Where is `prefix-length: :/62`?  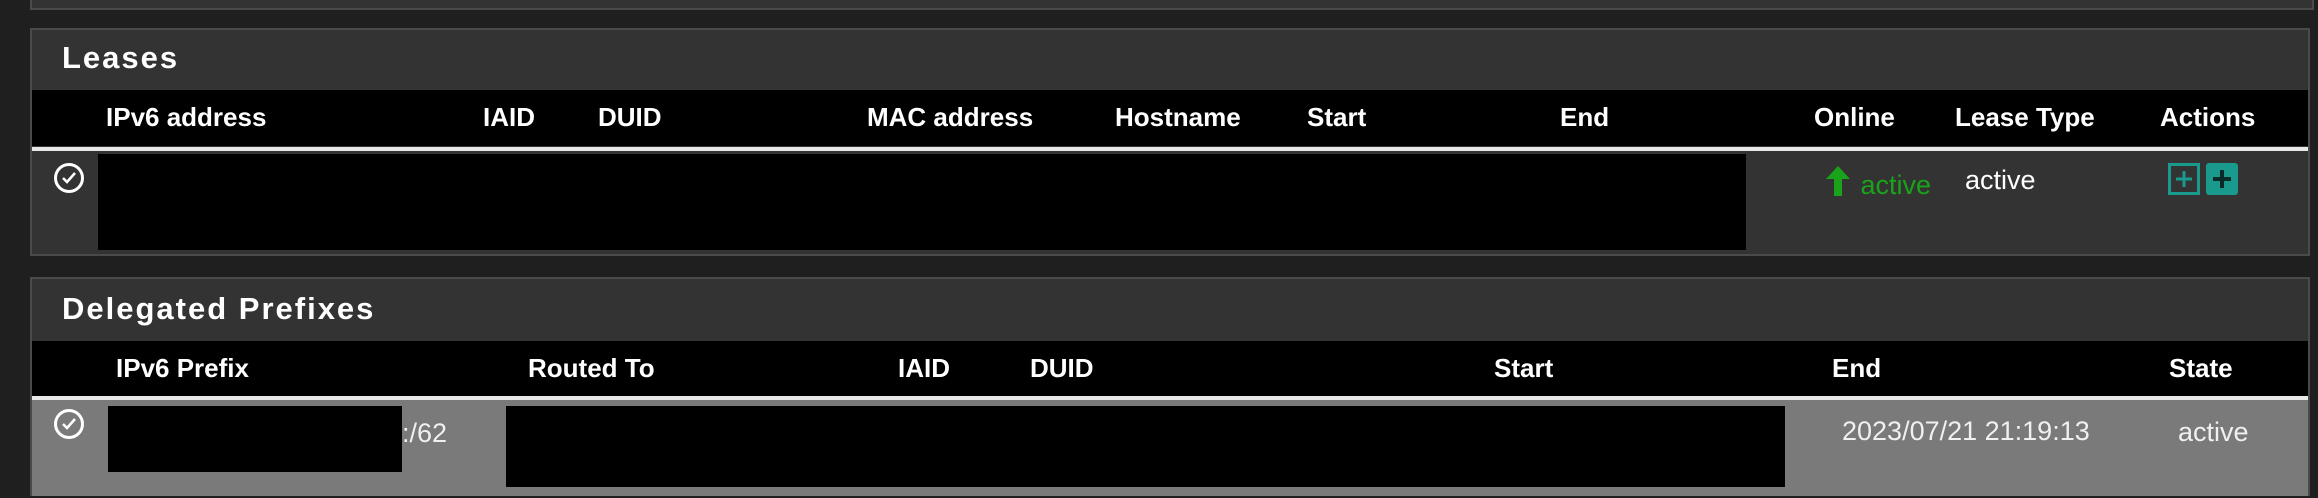
prefix-length: :/62 is located at coordinates (425, 433).